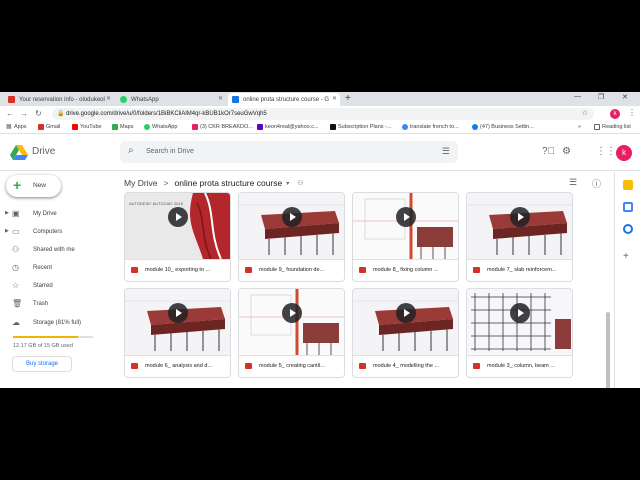 Image resolution: width=640 pixels, height=480 pixels. What do you see at coordinates (10, 113) in the screenshot?
I see `back-icon: ←` at bounding box center [10, 113].